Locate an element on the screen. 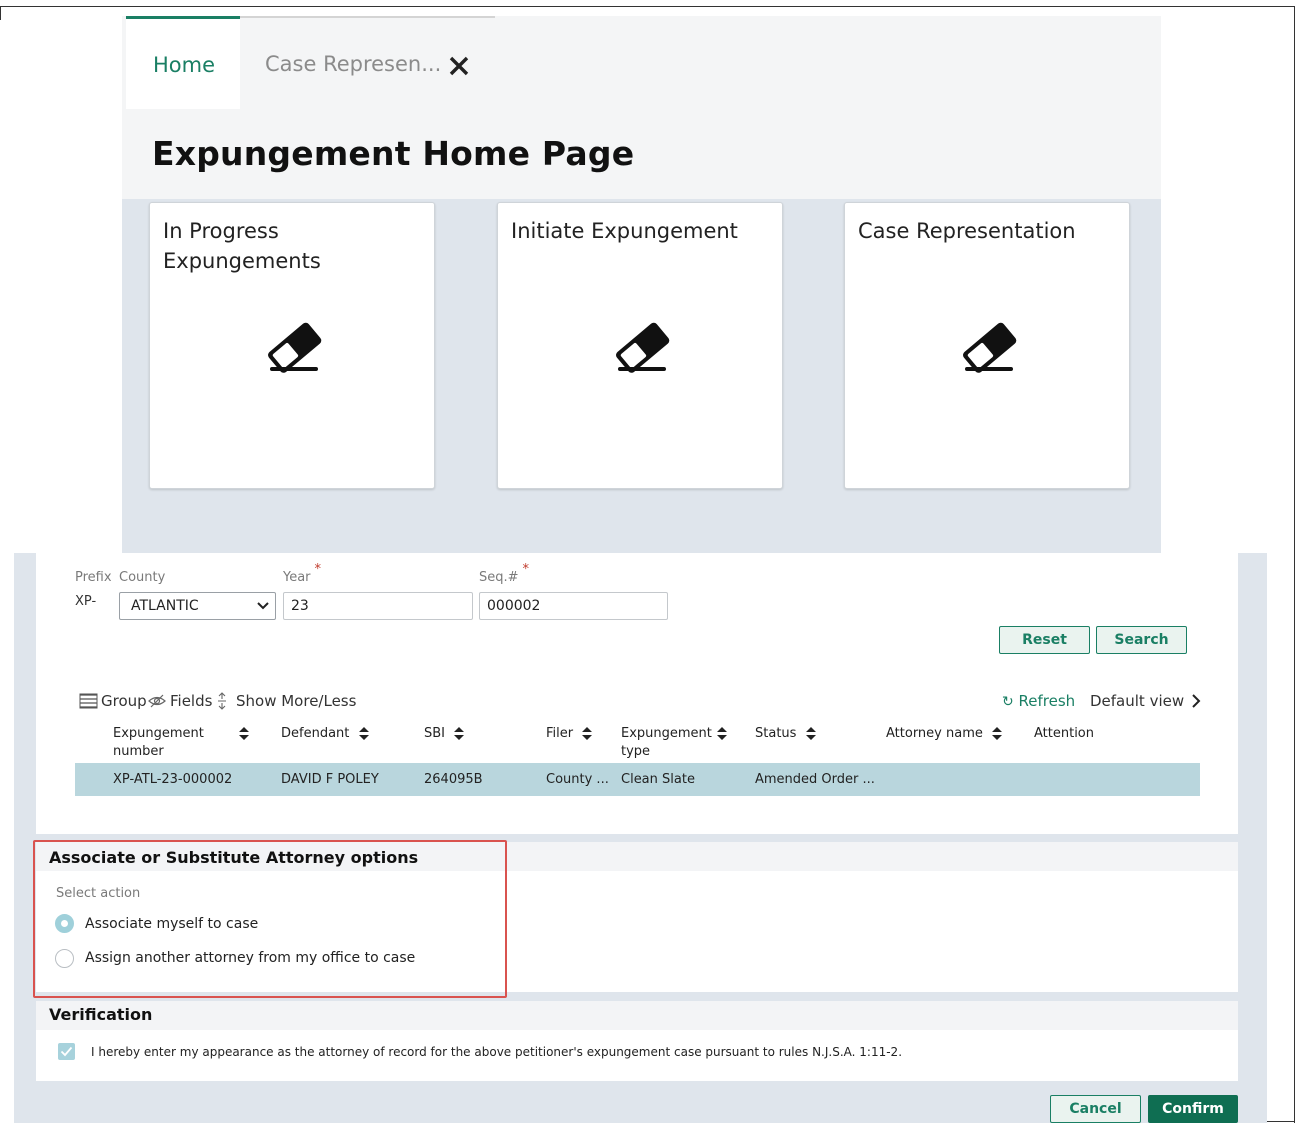  tile-label: In Progress Expungements is located at coordinates (242, 246).